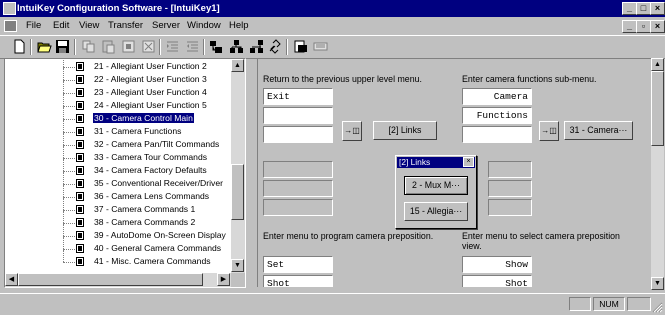 This screenshot has width=665, height=315. Describe the element at coordinates (9, 8) in the screenshot. I see `app-icon` at that location.